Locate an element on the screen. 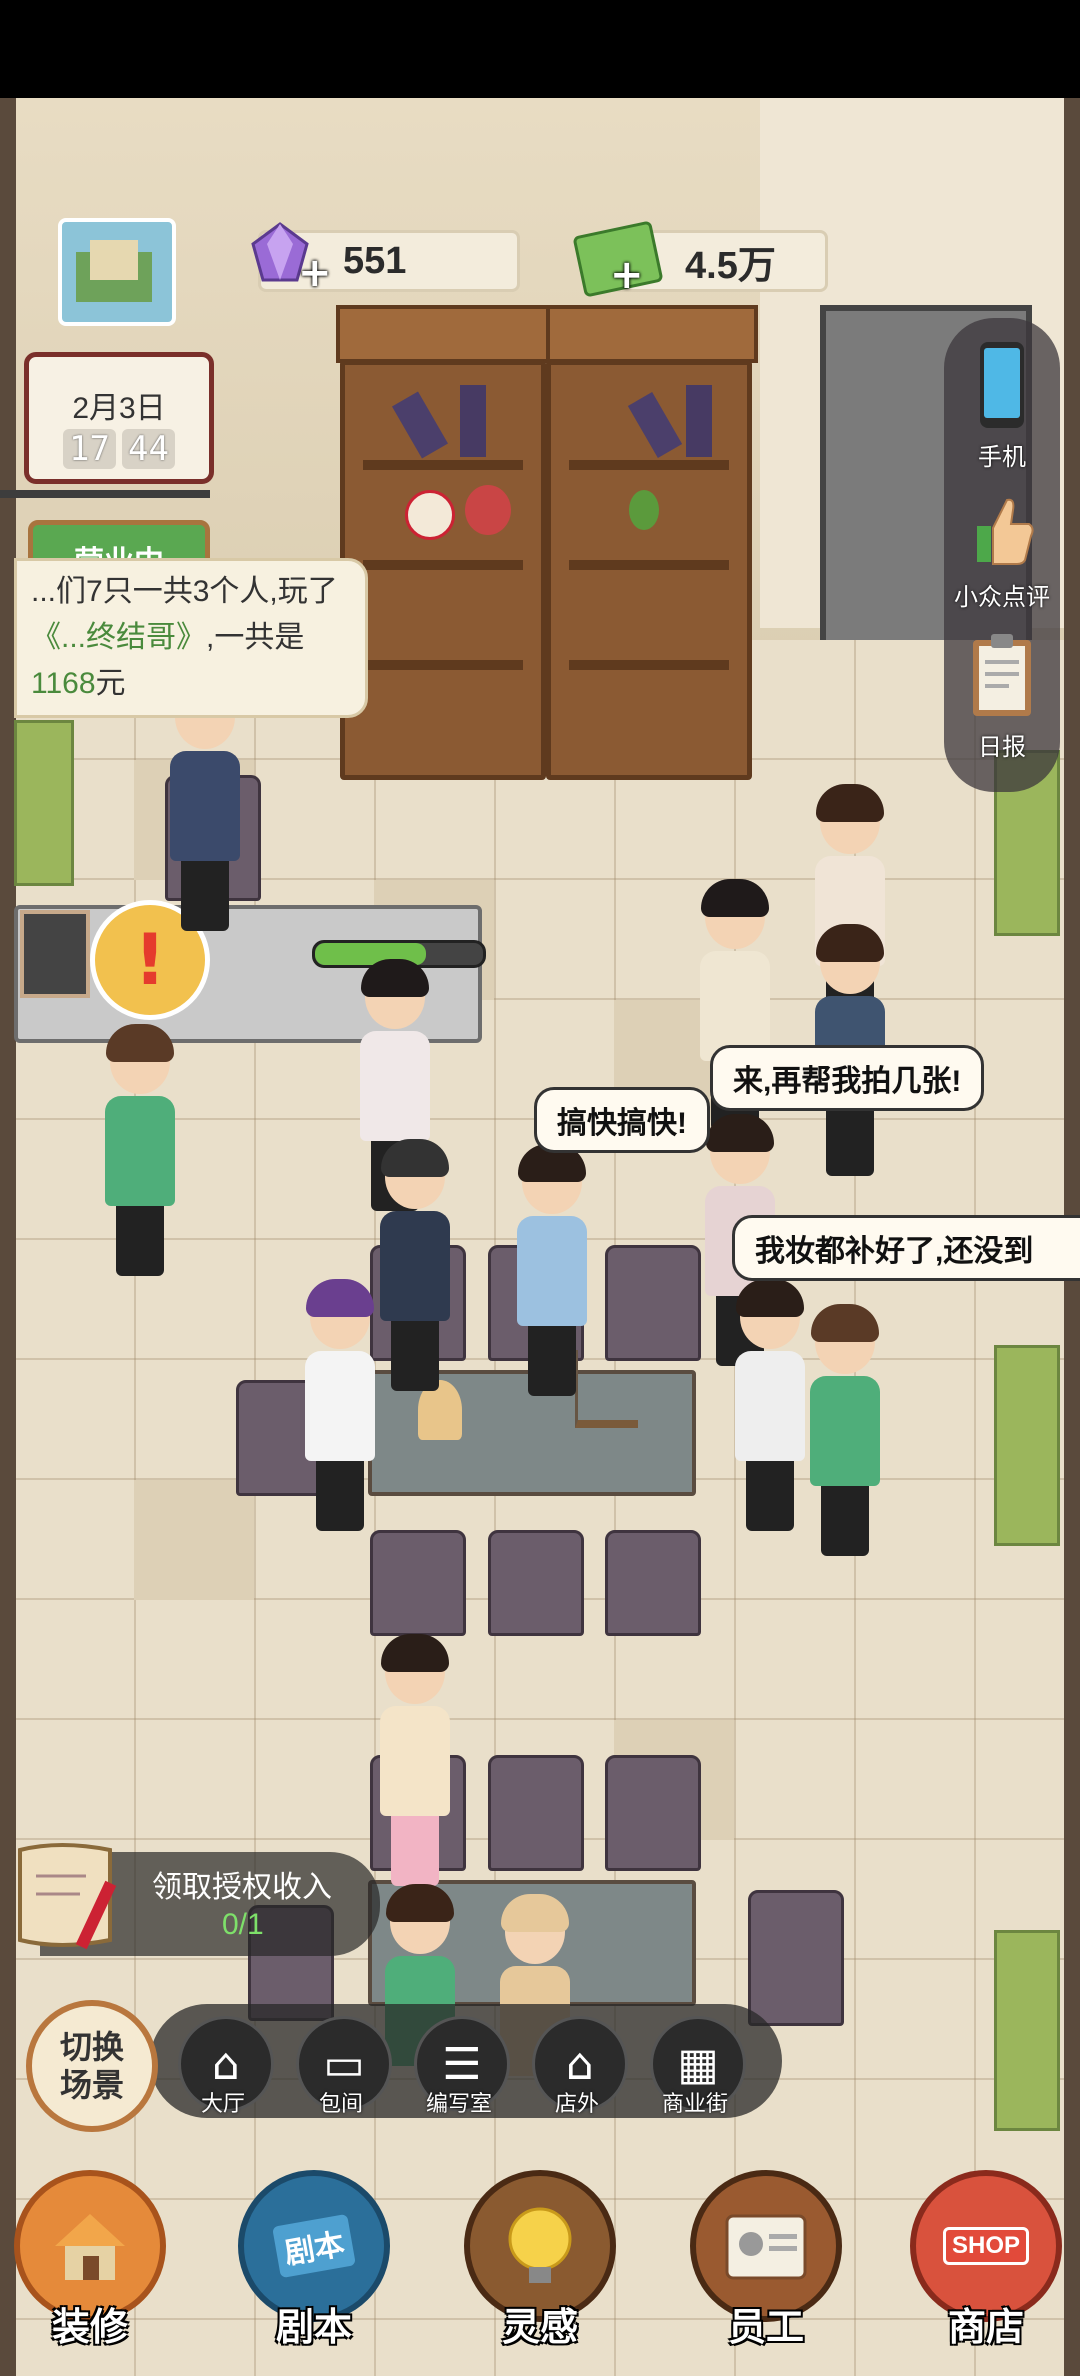  floor-tile is located at coordinates (194, 1540).